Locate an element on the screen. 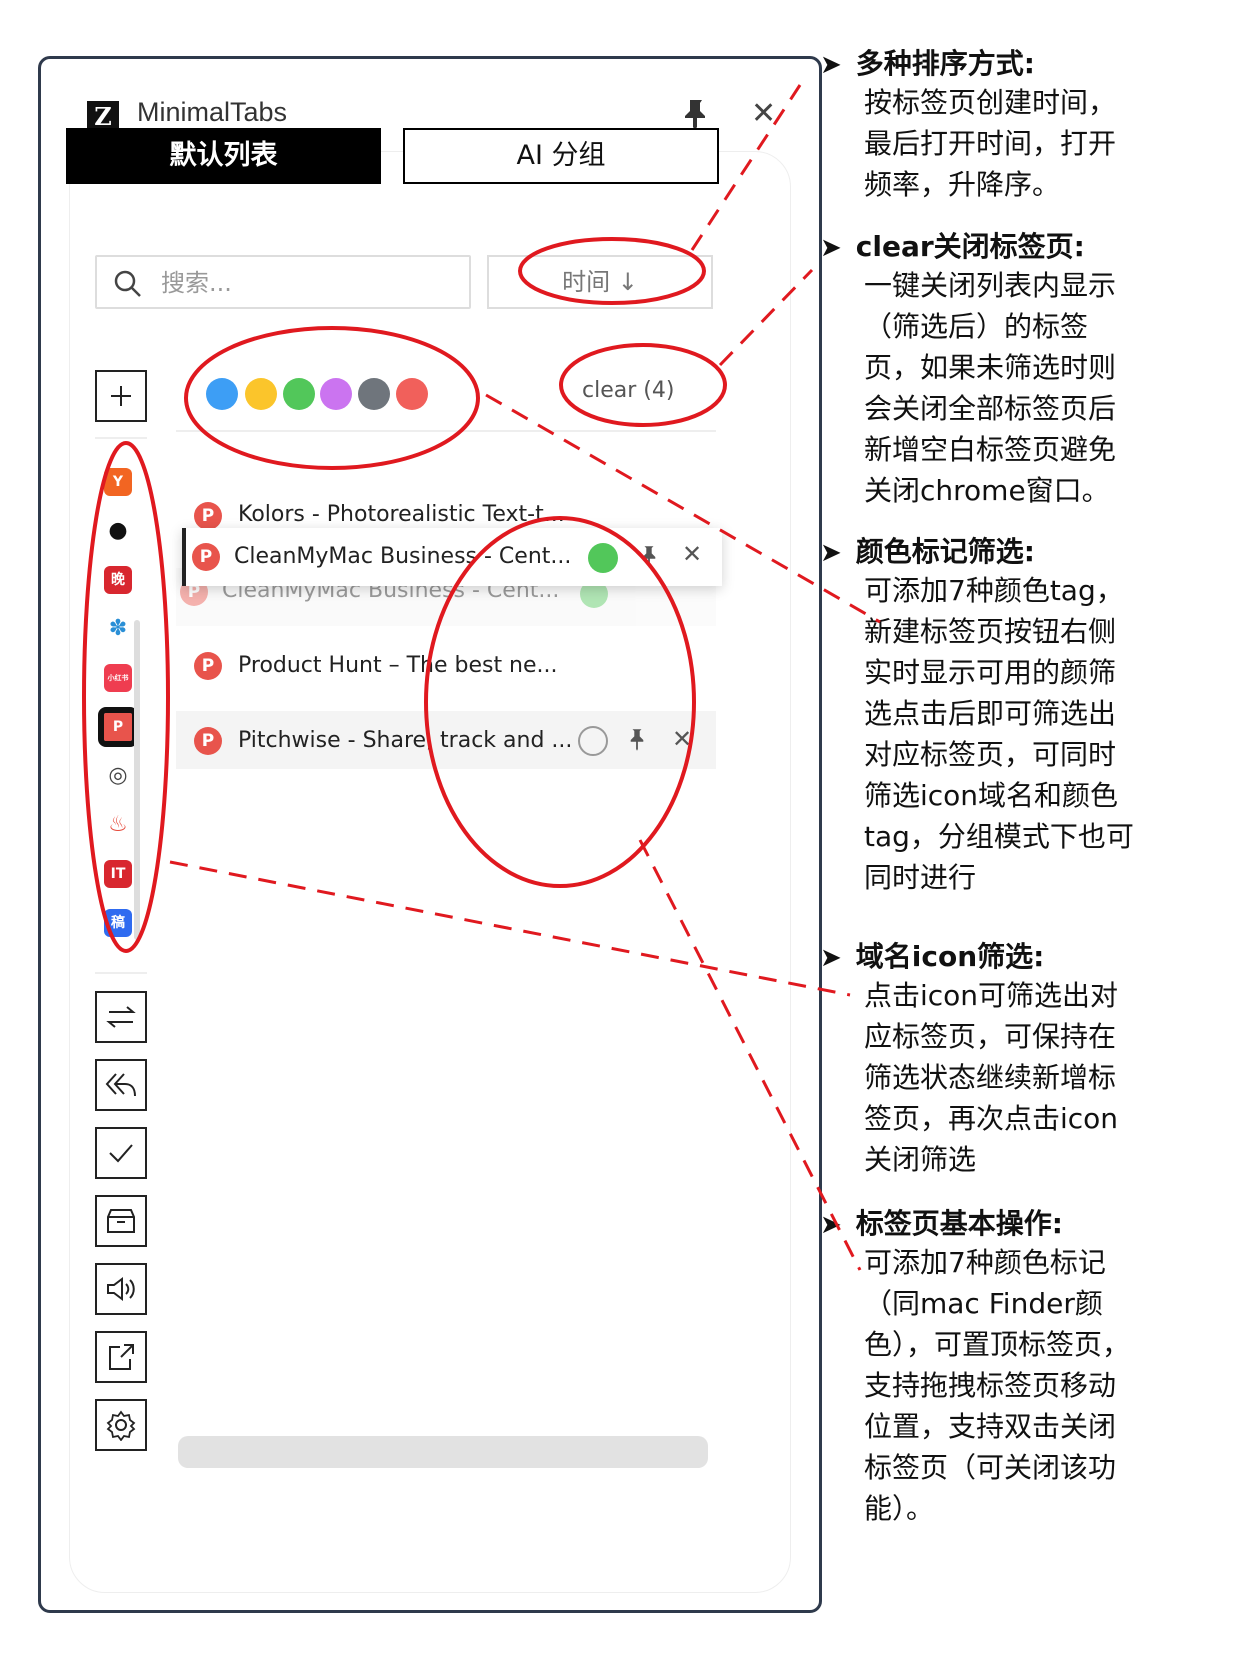 This screenshot has height=1656, width=1242. app-title: MinimalTabs is located at coordinates (212, 112).